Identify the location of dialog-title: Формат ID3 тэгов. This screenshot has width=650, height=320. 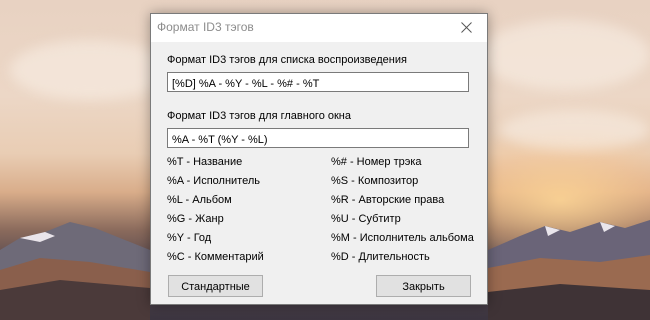
(205, 27).